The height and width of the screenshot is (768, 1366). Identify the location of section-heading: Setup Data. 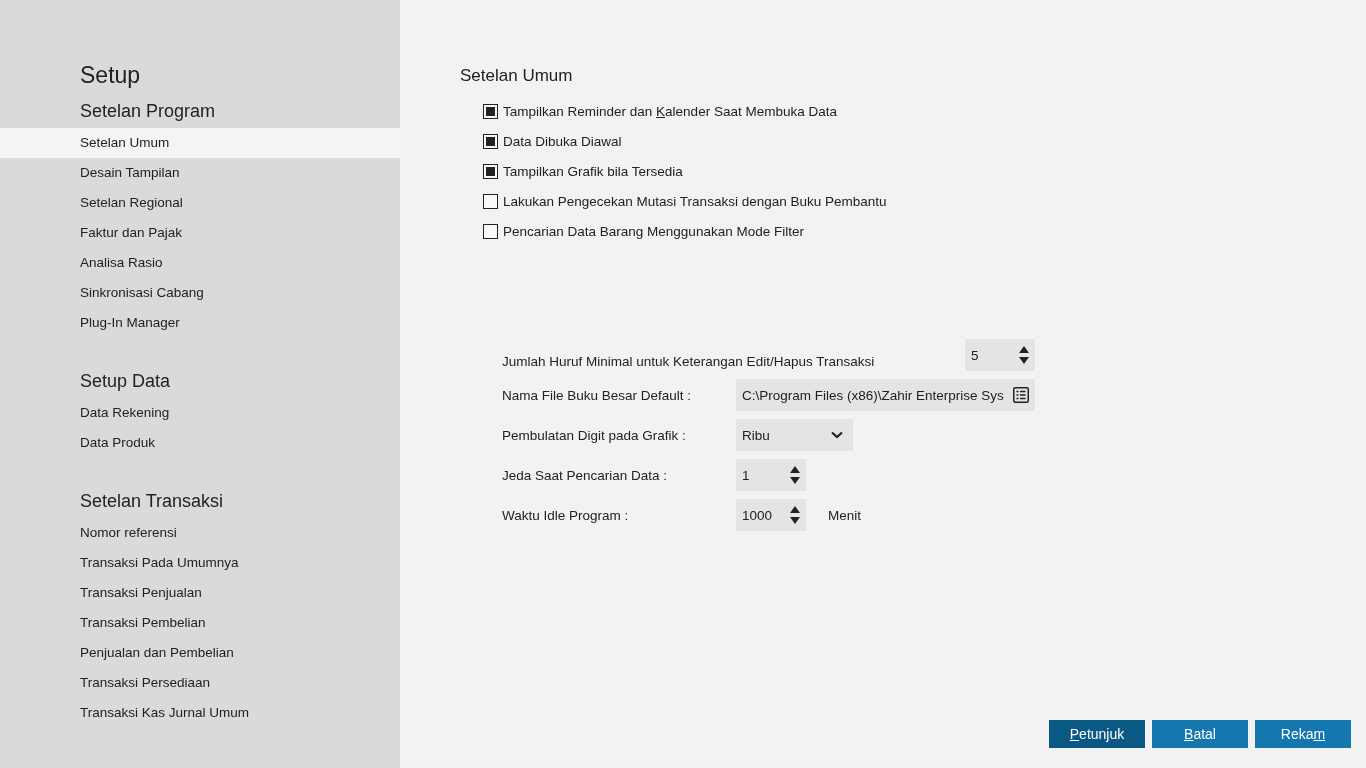
(125, 381).